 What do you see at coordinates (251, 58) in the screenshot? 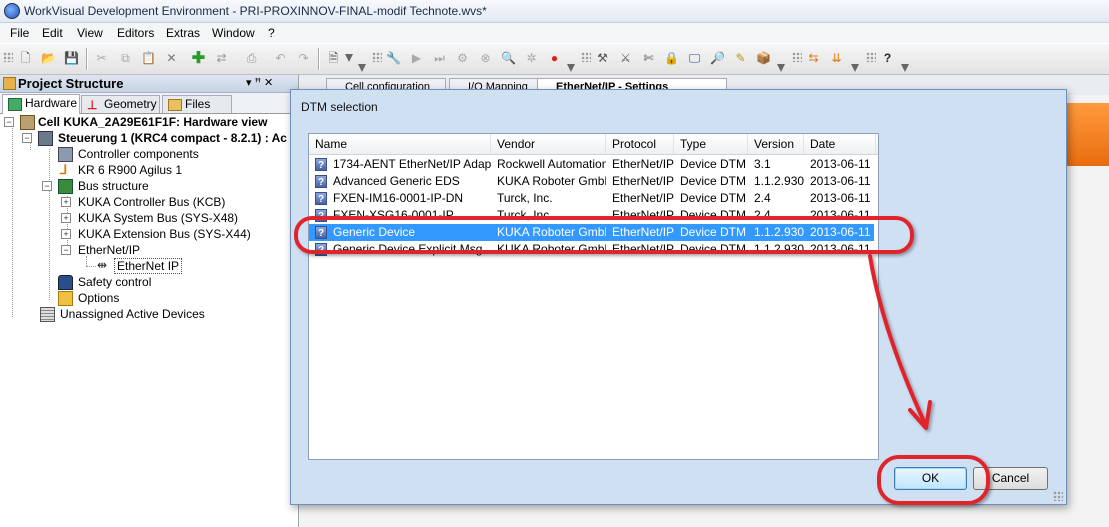
I see `print-icon: ⎙` at bounding box center [251, 58].